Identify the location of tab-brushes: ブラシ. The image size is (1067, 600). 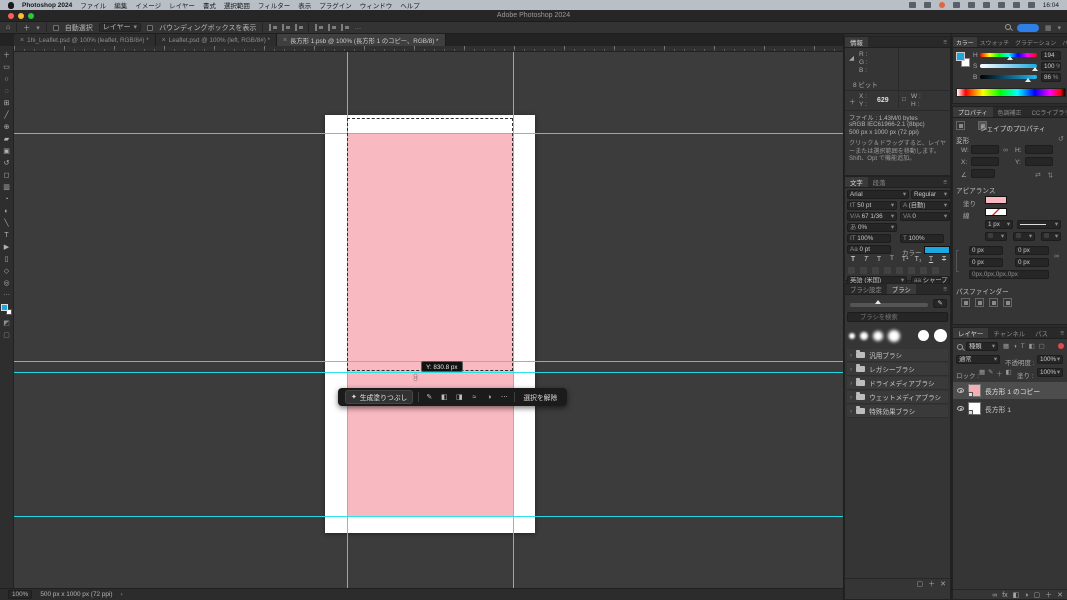
(901, 289).